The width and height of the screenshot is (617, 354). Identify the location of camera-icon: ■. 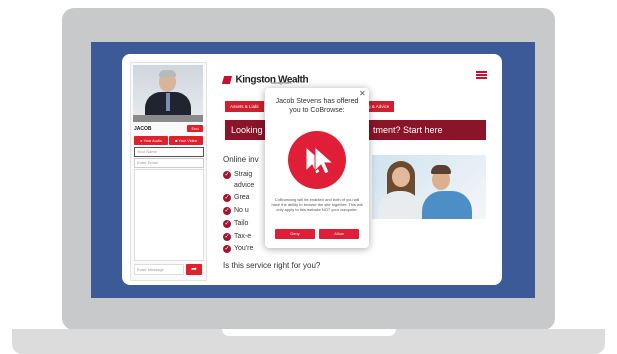
(176, 140).